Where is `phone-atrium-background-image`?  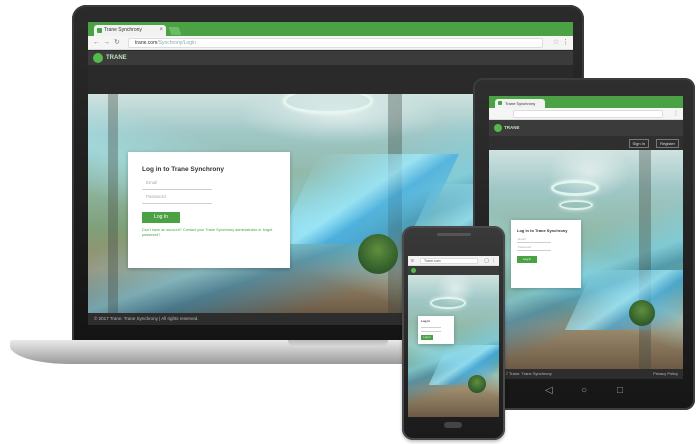
phone-atrium-background-image is located at coordinates (453, 346).